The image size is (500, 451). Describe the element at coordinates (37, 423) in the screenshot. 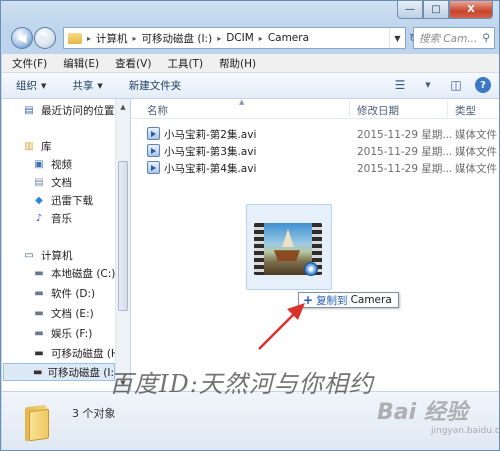

I see `folder-icon` at that location.